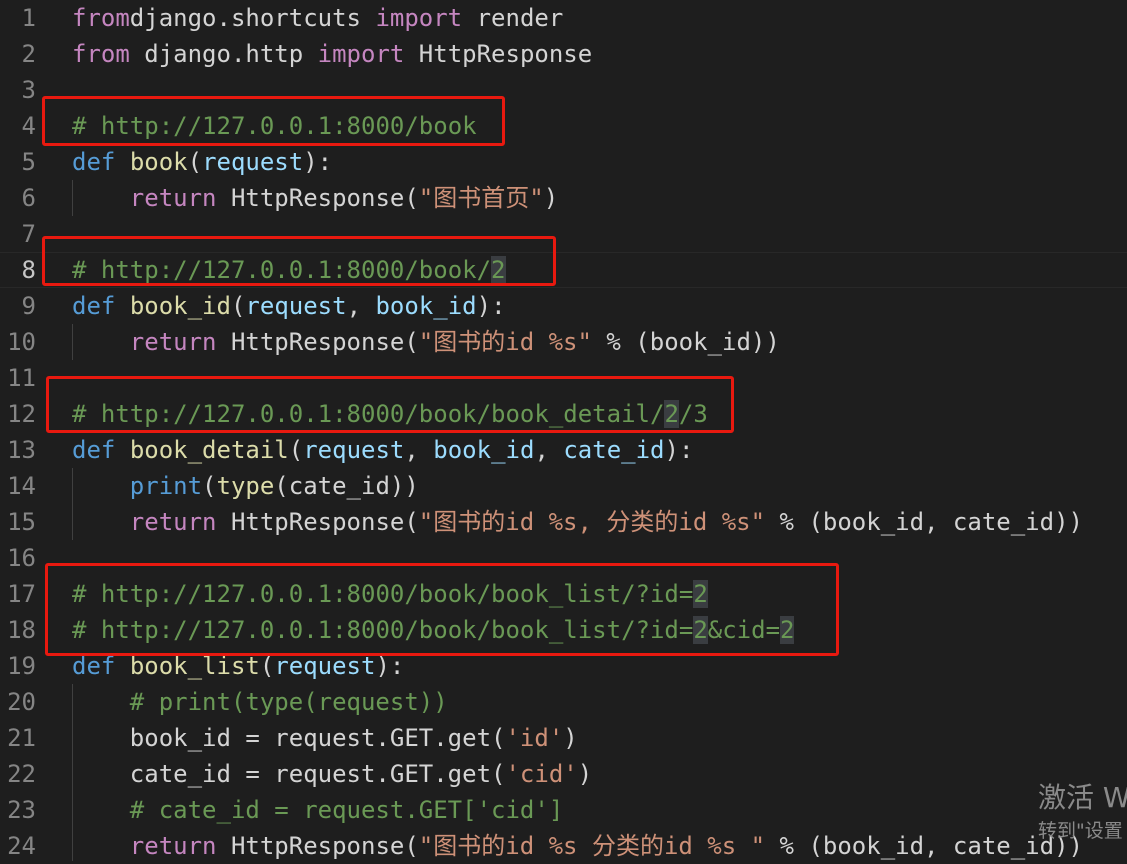 The width and height of the screenshot is (1127, 864). What do you see at coordinates (361, 54) in the screenshot?
I see `code-token: import` at bounding box center [361, 54].